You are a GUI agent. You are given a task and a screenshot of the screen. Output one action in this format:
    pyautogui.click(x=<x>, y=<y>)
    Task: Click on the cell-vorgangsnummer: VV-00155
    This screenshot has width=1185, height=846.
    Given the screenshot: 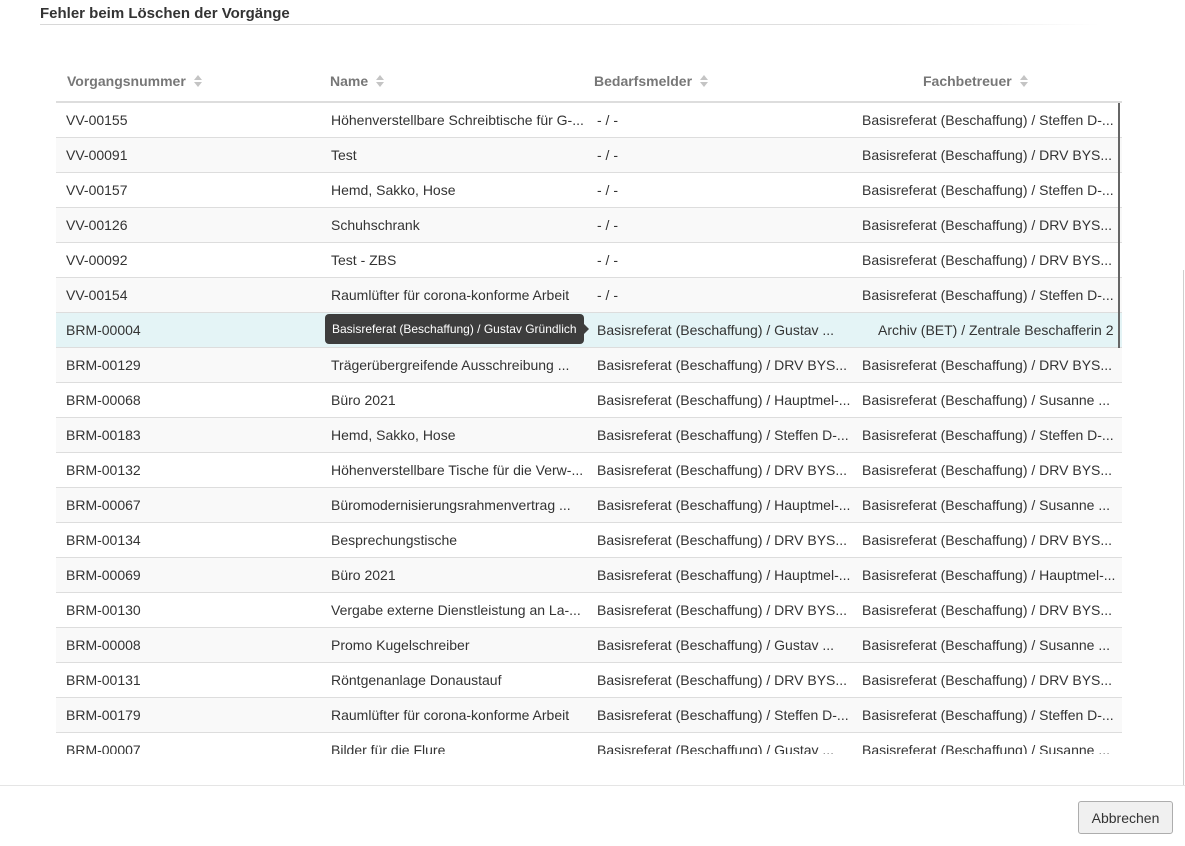 What is the action you would take?
    pyautogui.click(x=97, y=120)
    